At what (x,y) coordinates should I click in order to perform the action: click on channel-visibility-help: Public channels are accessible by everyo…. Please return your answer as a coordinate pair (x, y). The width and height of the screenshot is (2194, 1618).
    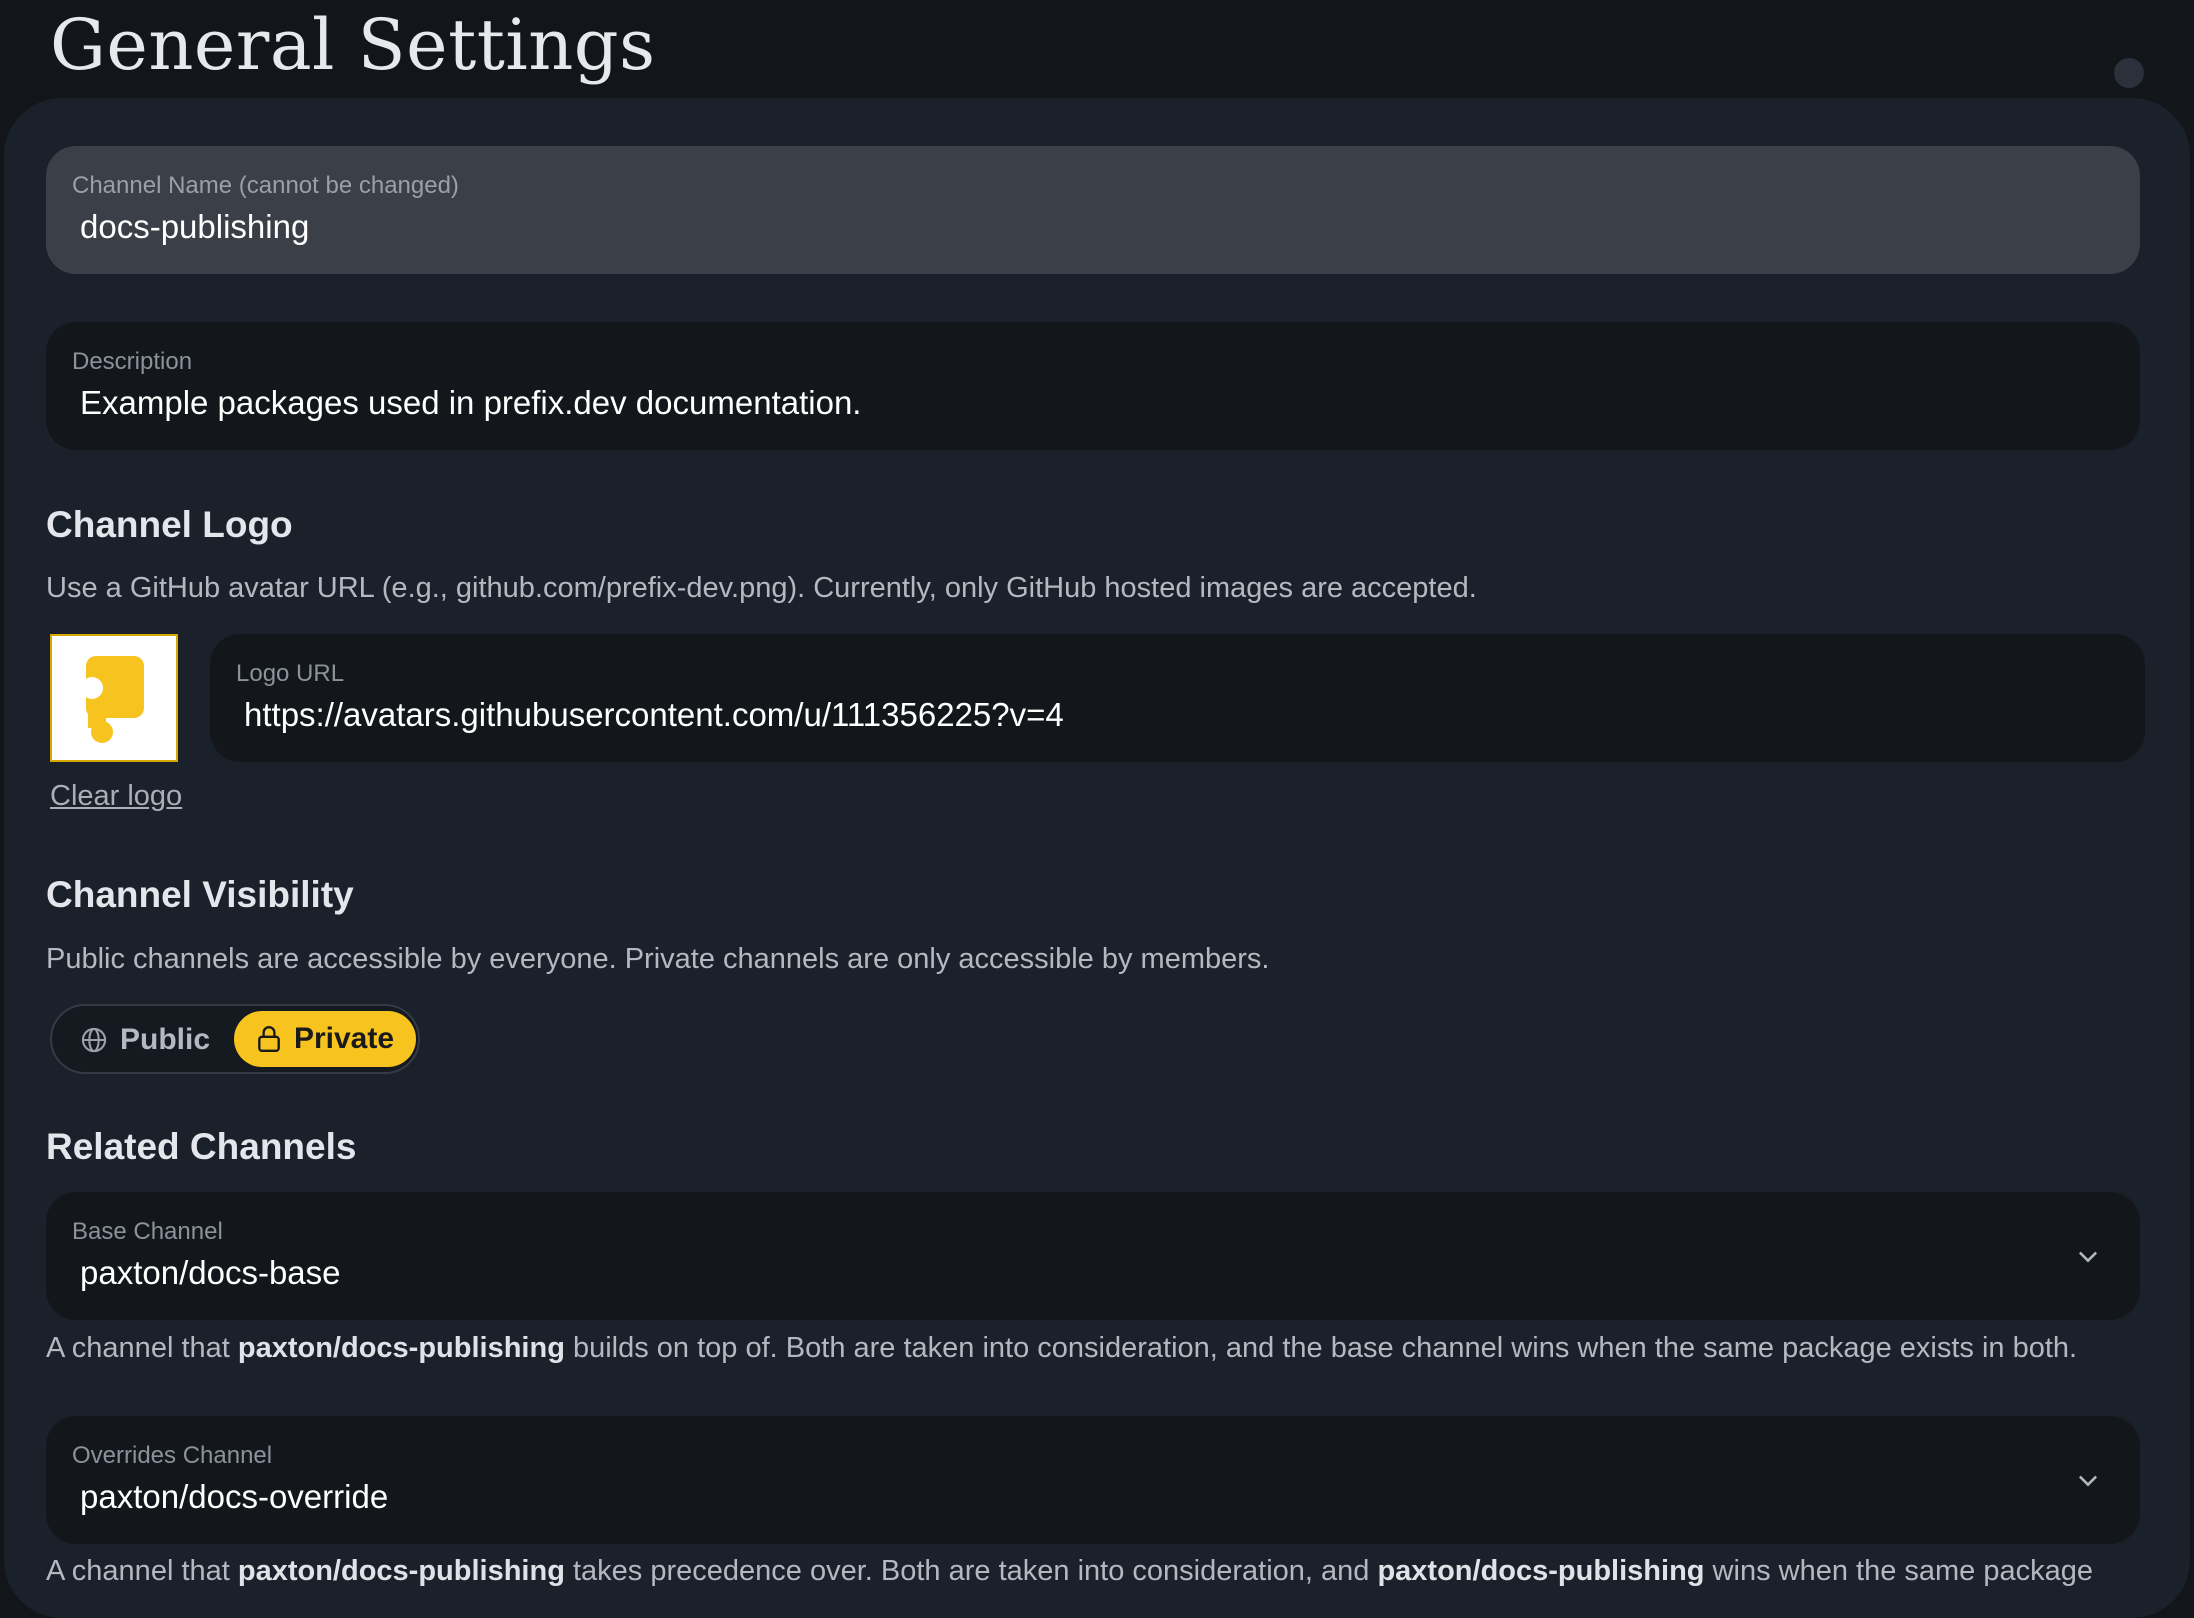
    Looking at the image, I should click on (658, 959).